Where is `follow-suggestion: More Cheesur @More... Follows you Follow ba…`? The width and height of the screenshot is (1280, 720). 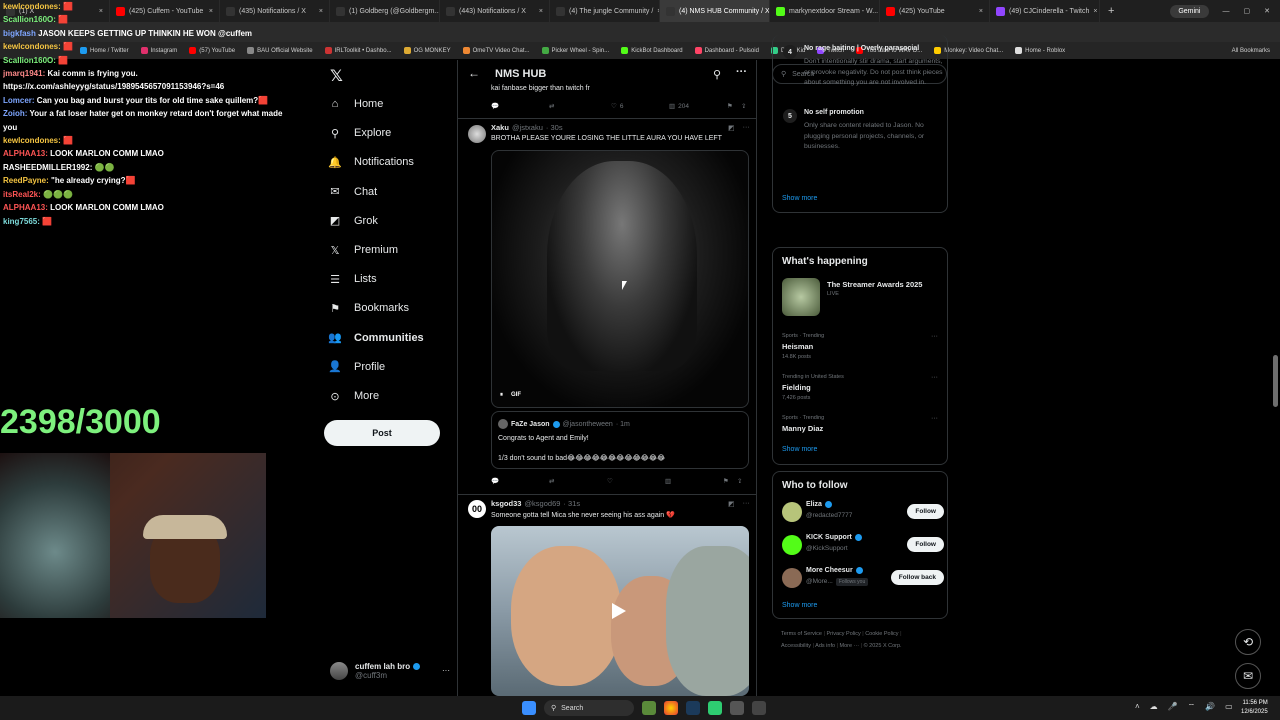 follow-suggestion: More Cheesur @More... Follows you Follow ba… is located at coordinates (863, 578).